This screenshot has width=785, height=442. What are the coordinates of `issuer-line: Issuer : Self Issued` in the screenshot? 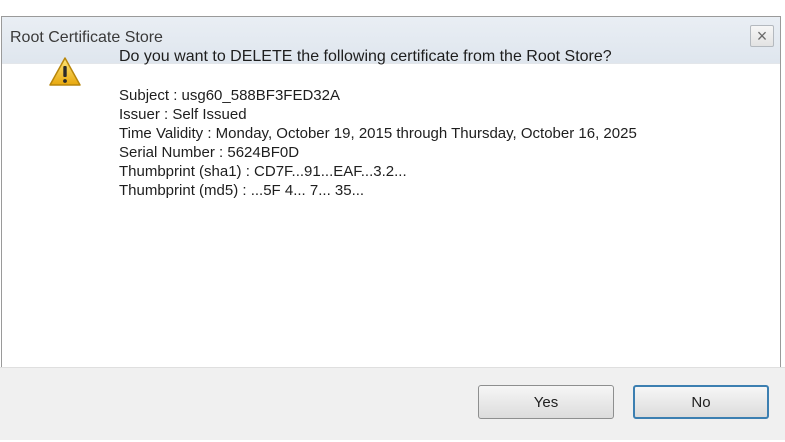 It's located at (183, 114).